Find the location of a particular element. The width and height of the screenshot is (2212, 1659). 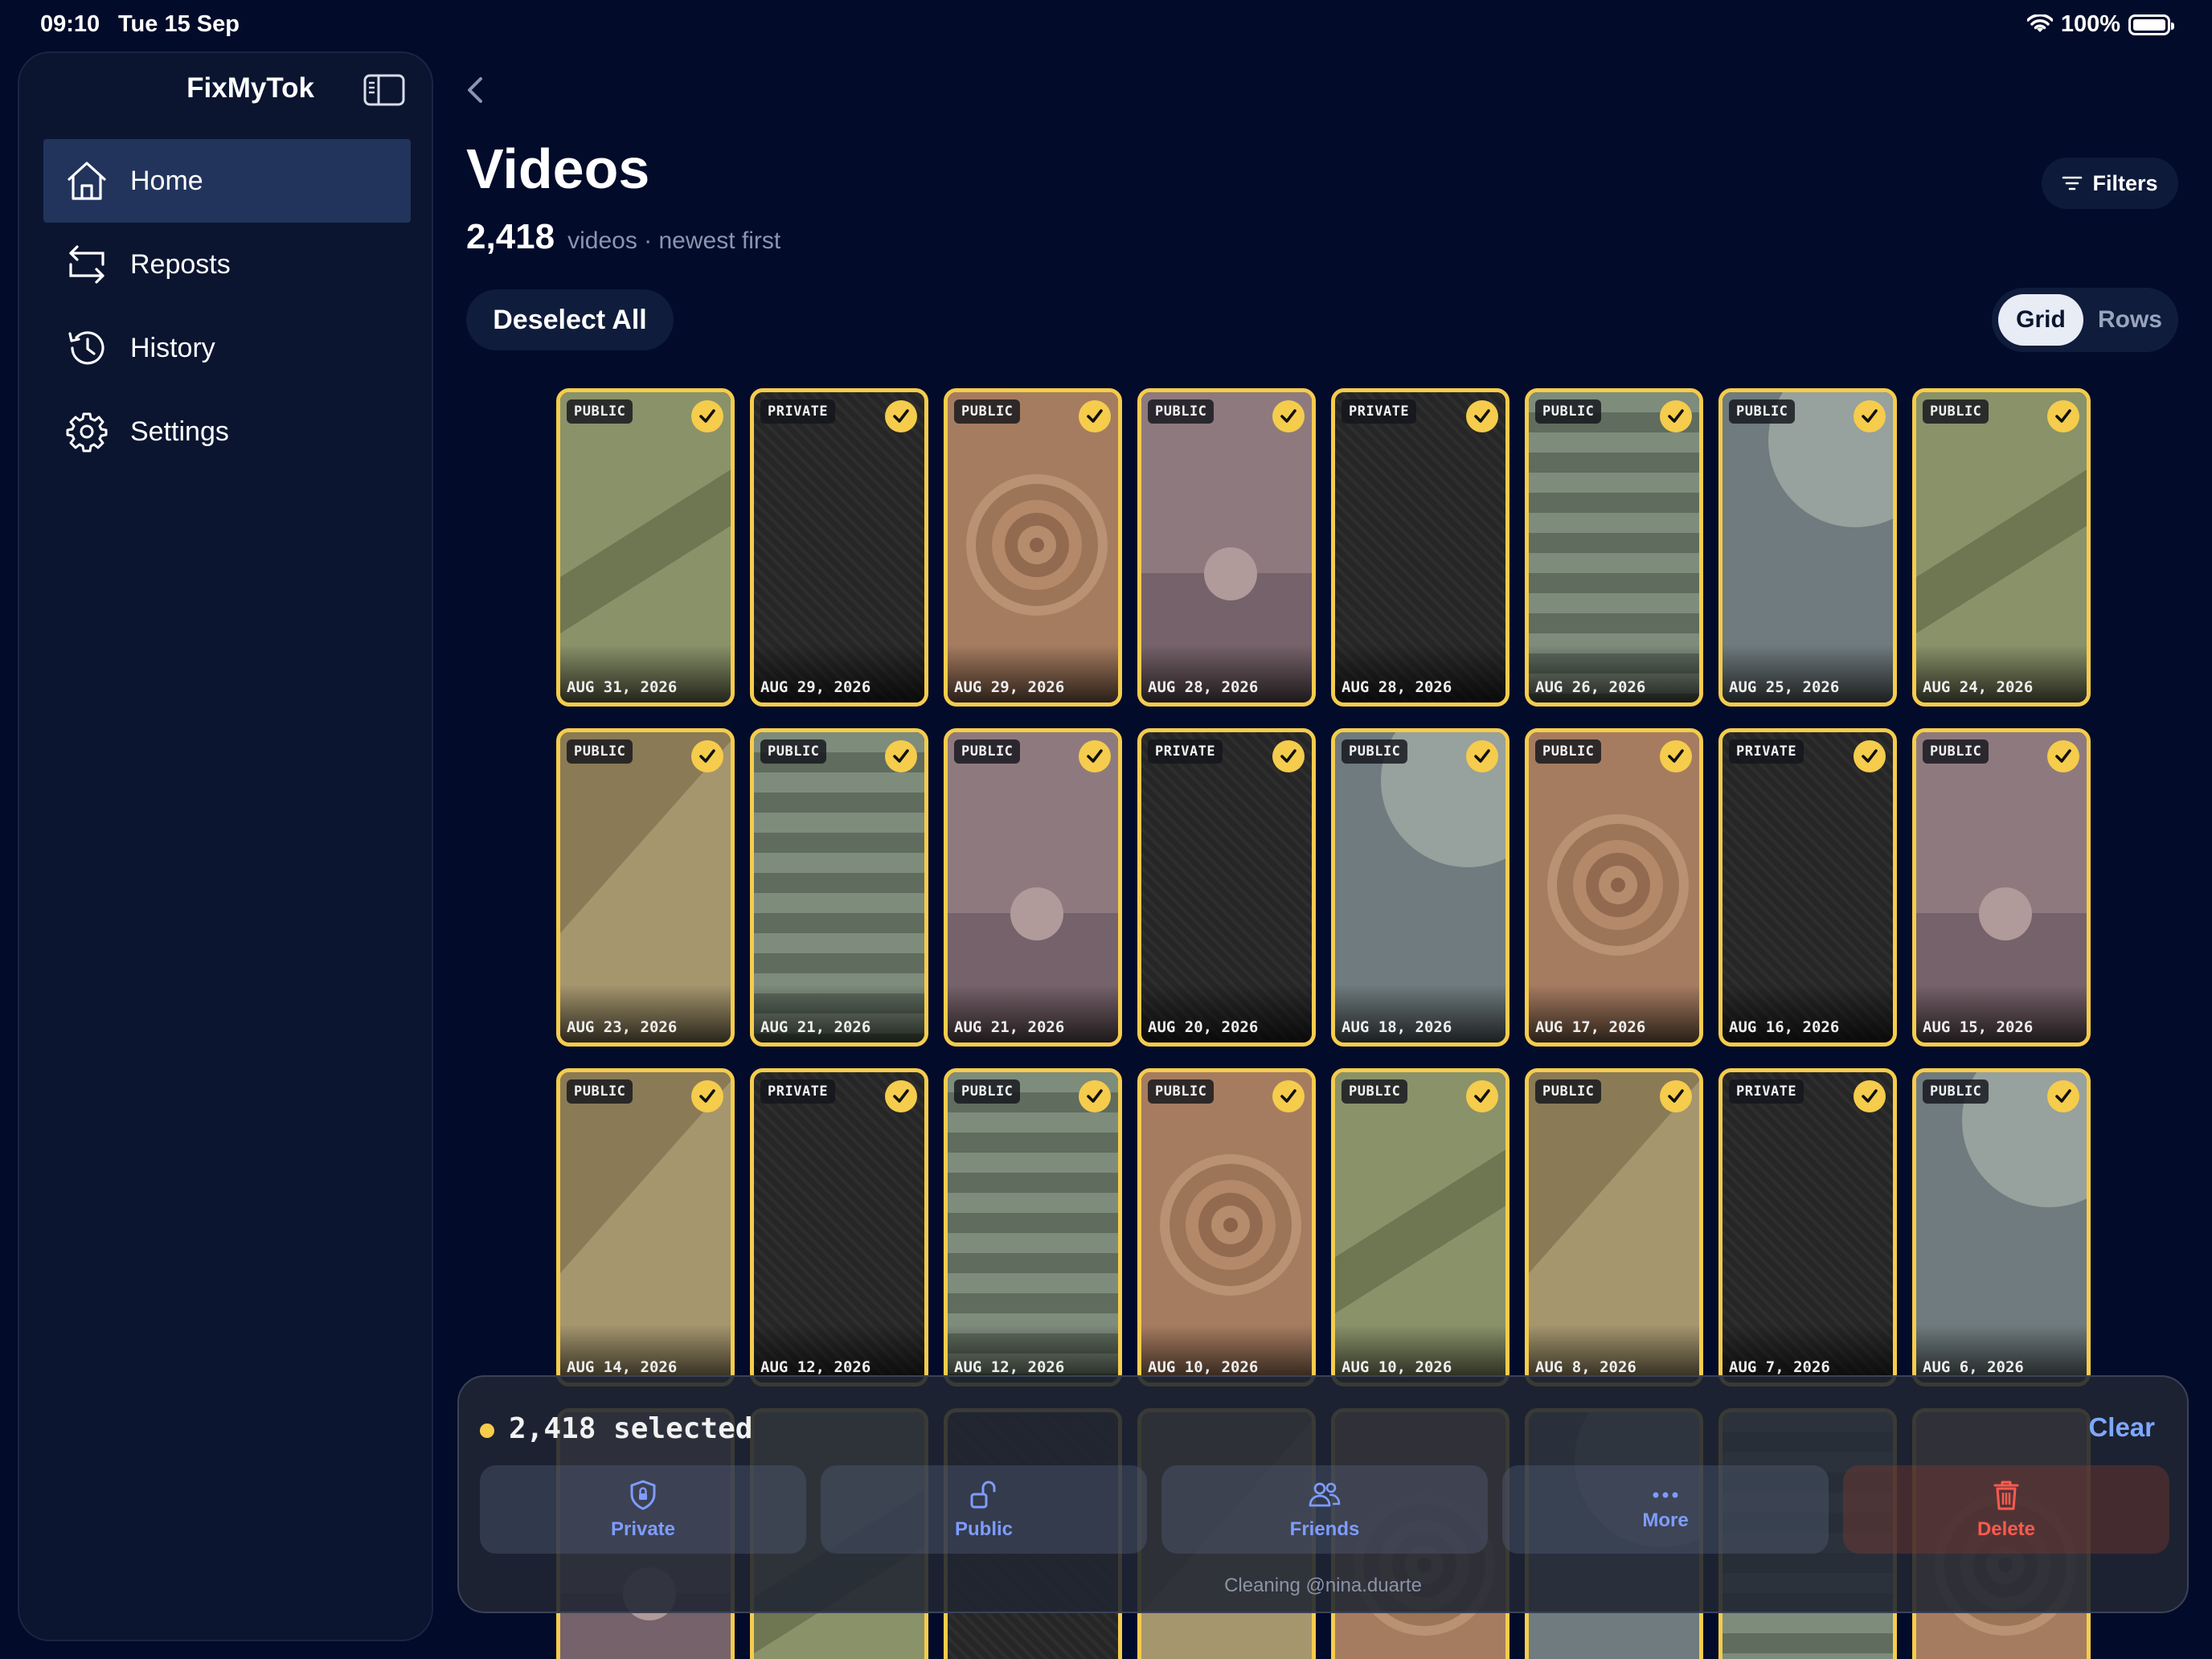

unlock-icon is located at coordinates (983, 1495).